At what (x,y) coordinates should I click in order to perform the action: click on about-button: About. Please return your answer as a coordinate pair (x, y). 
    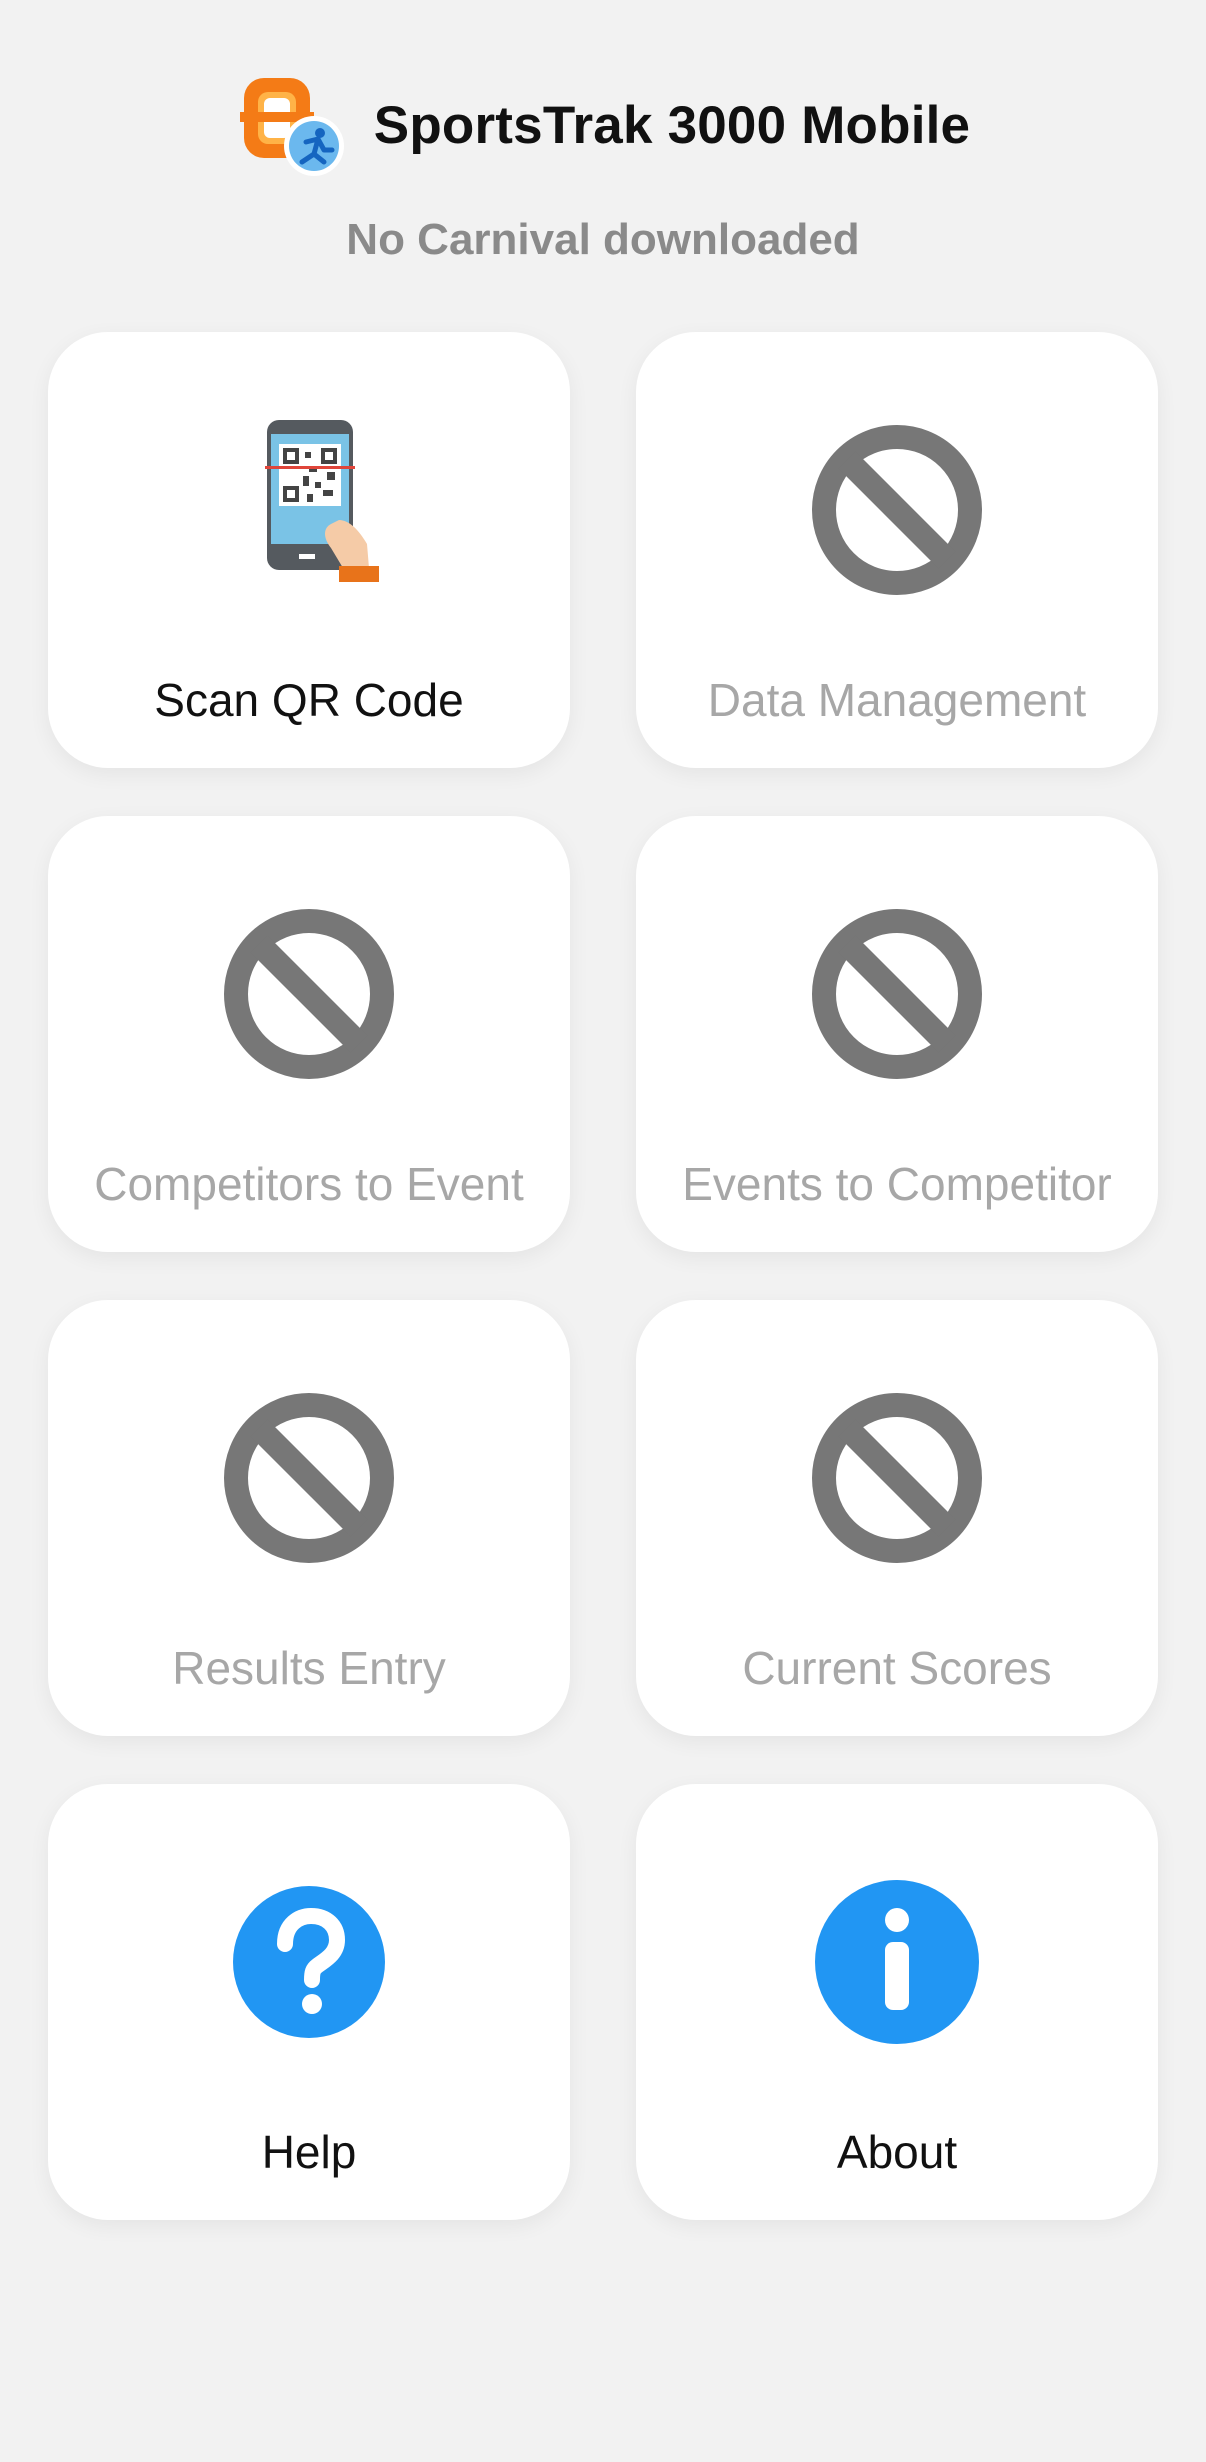
    Looking at the image, I should click on (897, 2002).